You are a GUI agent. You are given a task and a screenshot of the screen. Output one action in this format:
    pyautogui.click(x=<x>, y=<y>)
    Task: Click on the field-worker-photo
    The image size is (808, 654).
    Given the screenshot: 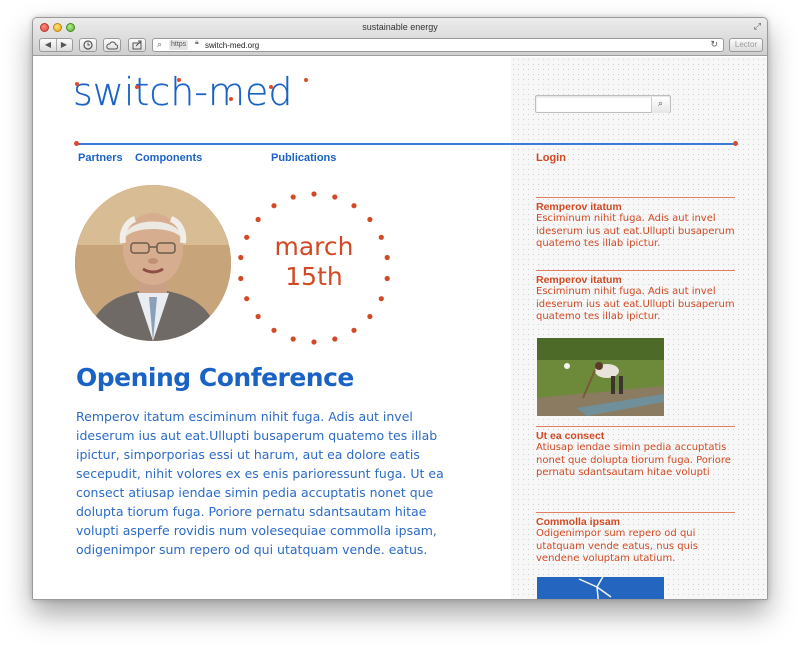 What is the action you would take?
    pyautogui.click(x=600, y=377)
    